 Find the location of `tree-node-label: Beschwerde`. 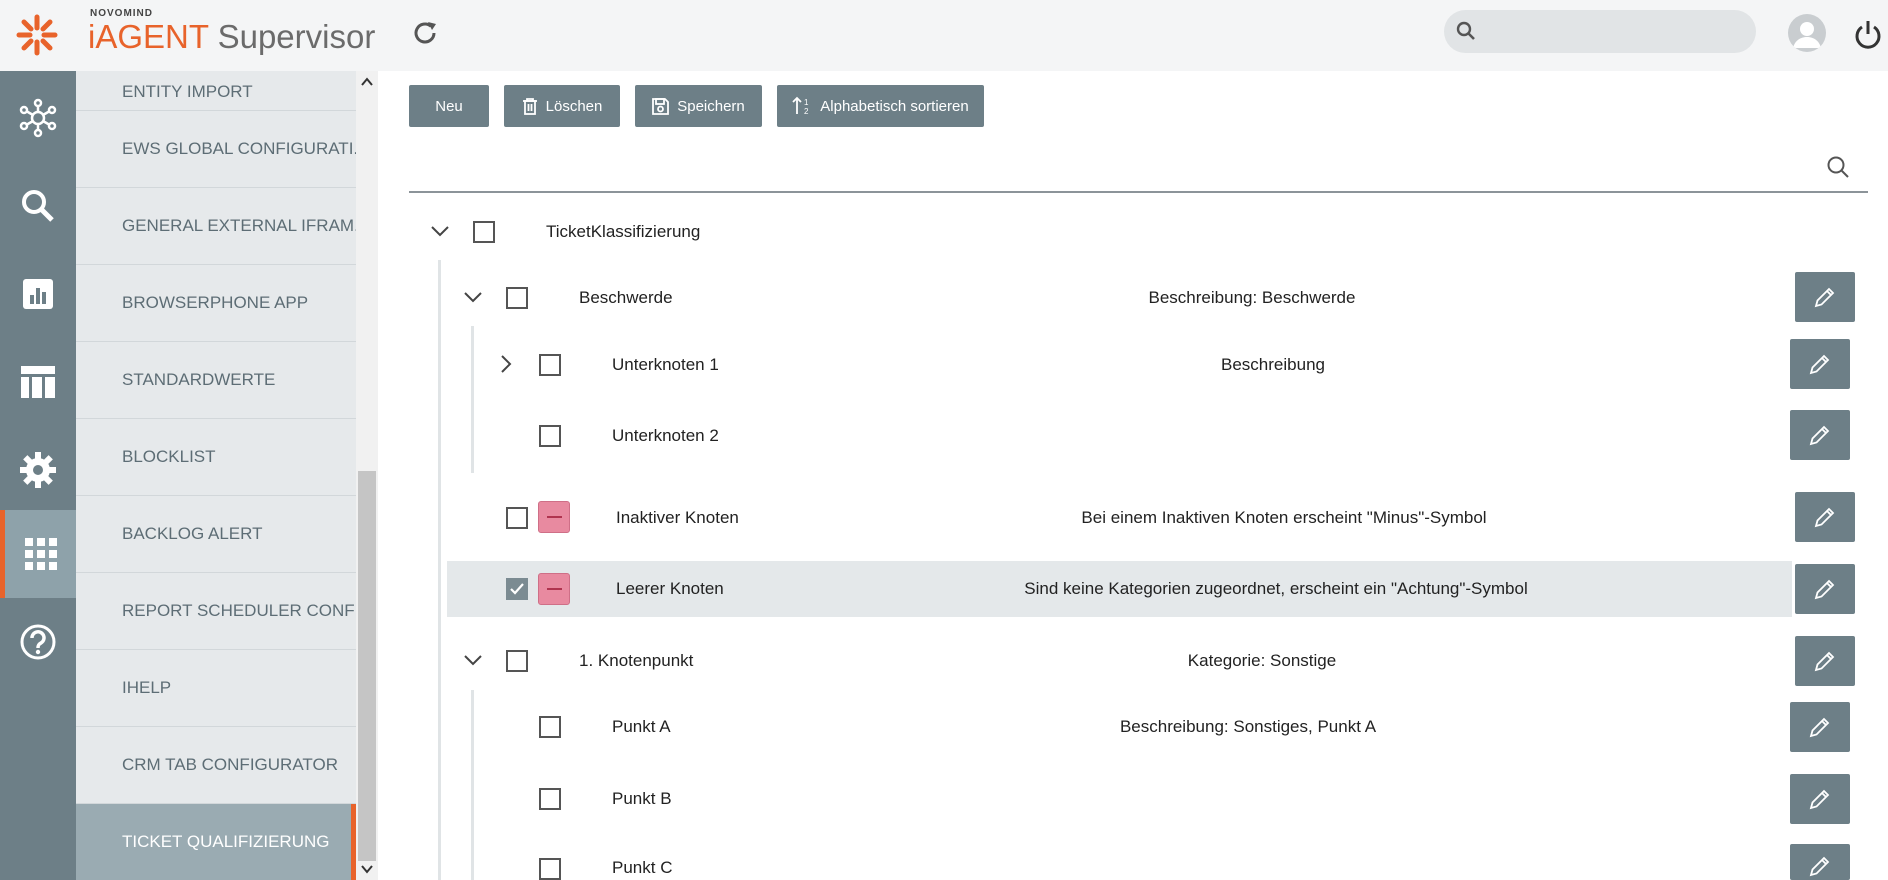

tree-node-label: Beschwerde is located at coordinates (626, 297).